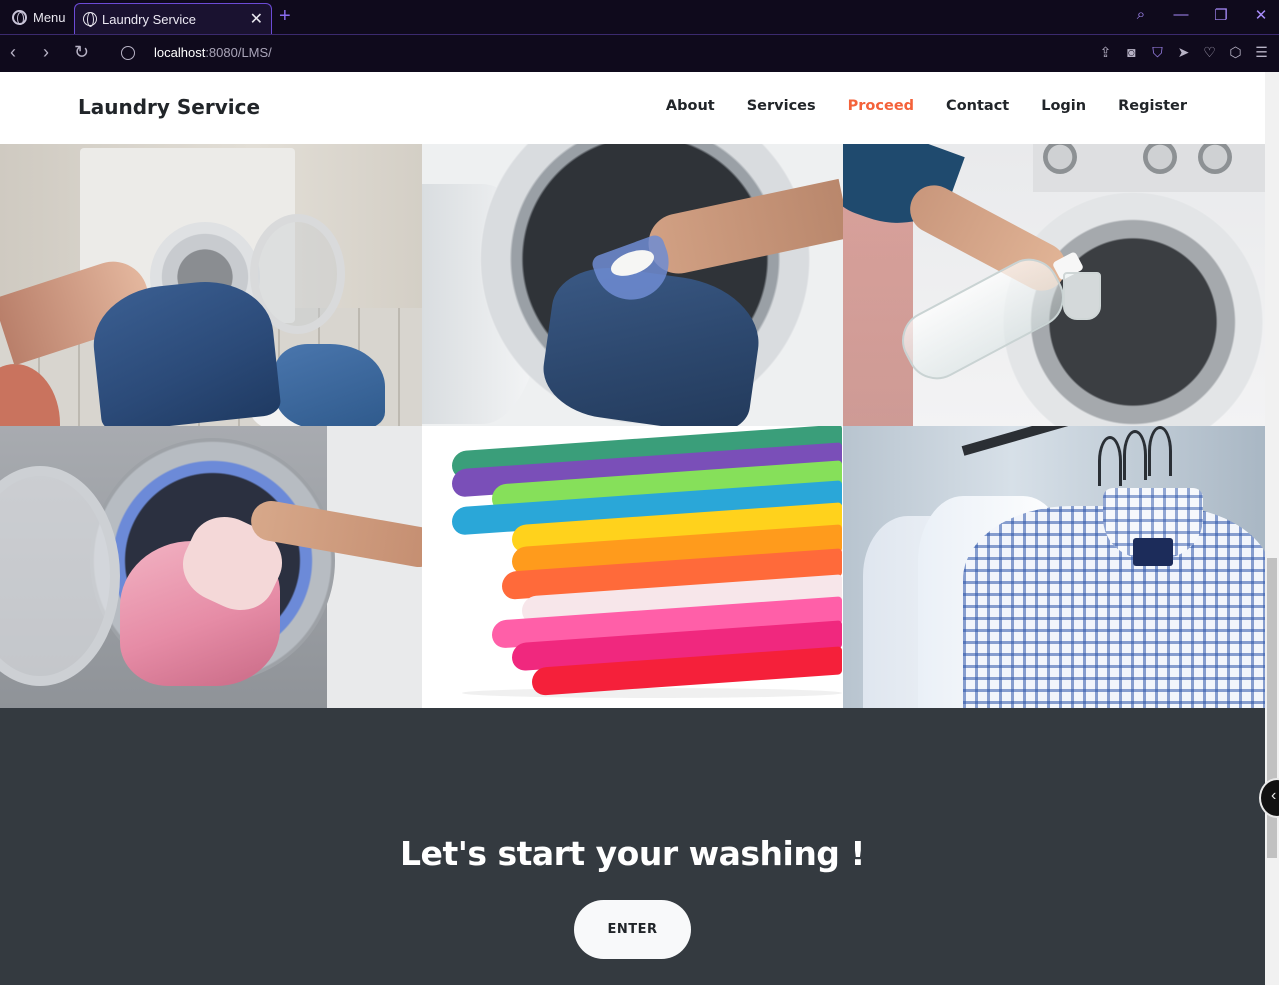  Describe the element at coordinates (49, 17) in the screenshot. I see `browser-menu-label: Menu` at that location.